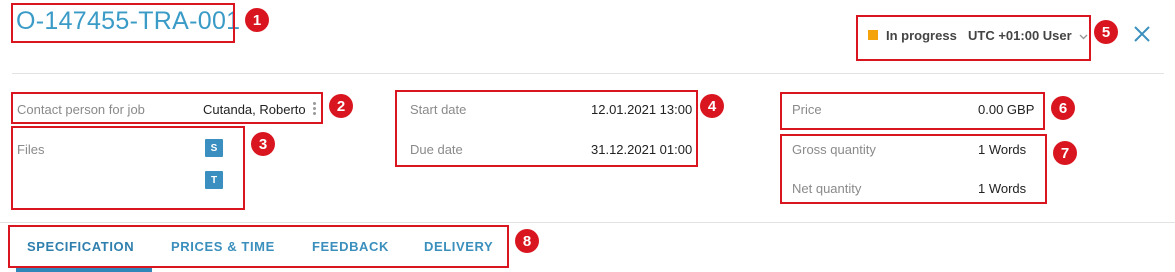  I want to click on tab-feedback: FEEDBACK, so click(350, 246).